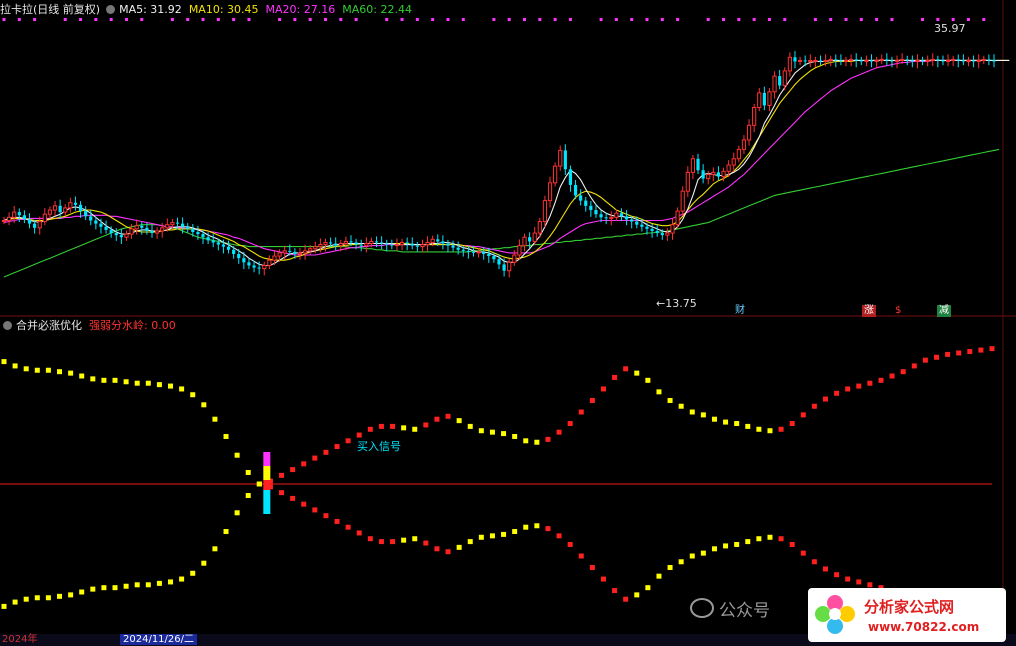 Image resolution: width=1016 pixels, height=646 pixels. Describe the element at coordinates (267, 483) in the screenshot. I see `buy-signal-bar` at that location.